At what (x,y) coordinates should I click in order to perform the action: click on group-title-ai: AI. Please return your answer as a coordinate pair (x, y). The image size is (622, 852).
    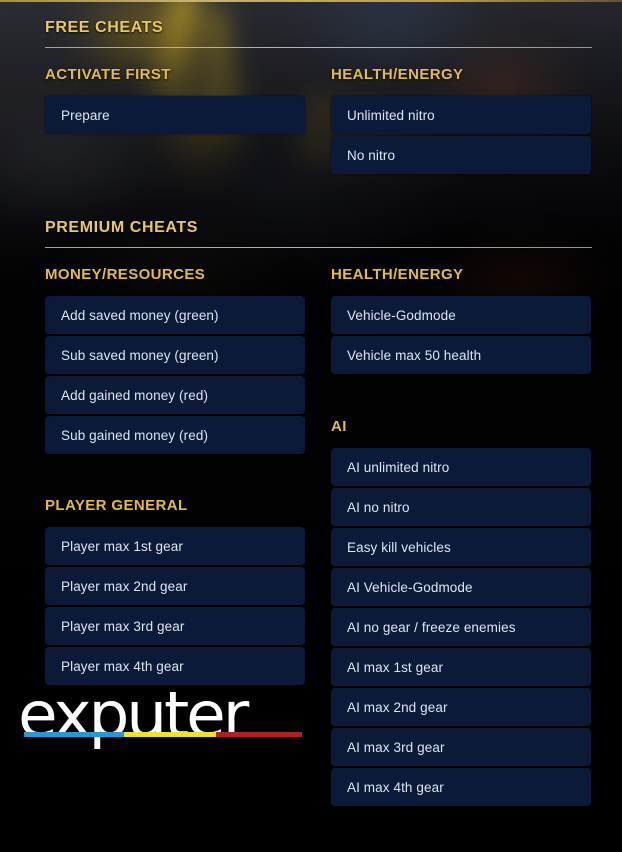
    Looking at the image, I should click on (339, 426).